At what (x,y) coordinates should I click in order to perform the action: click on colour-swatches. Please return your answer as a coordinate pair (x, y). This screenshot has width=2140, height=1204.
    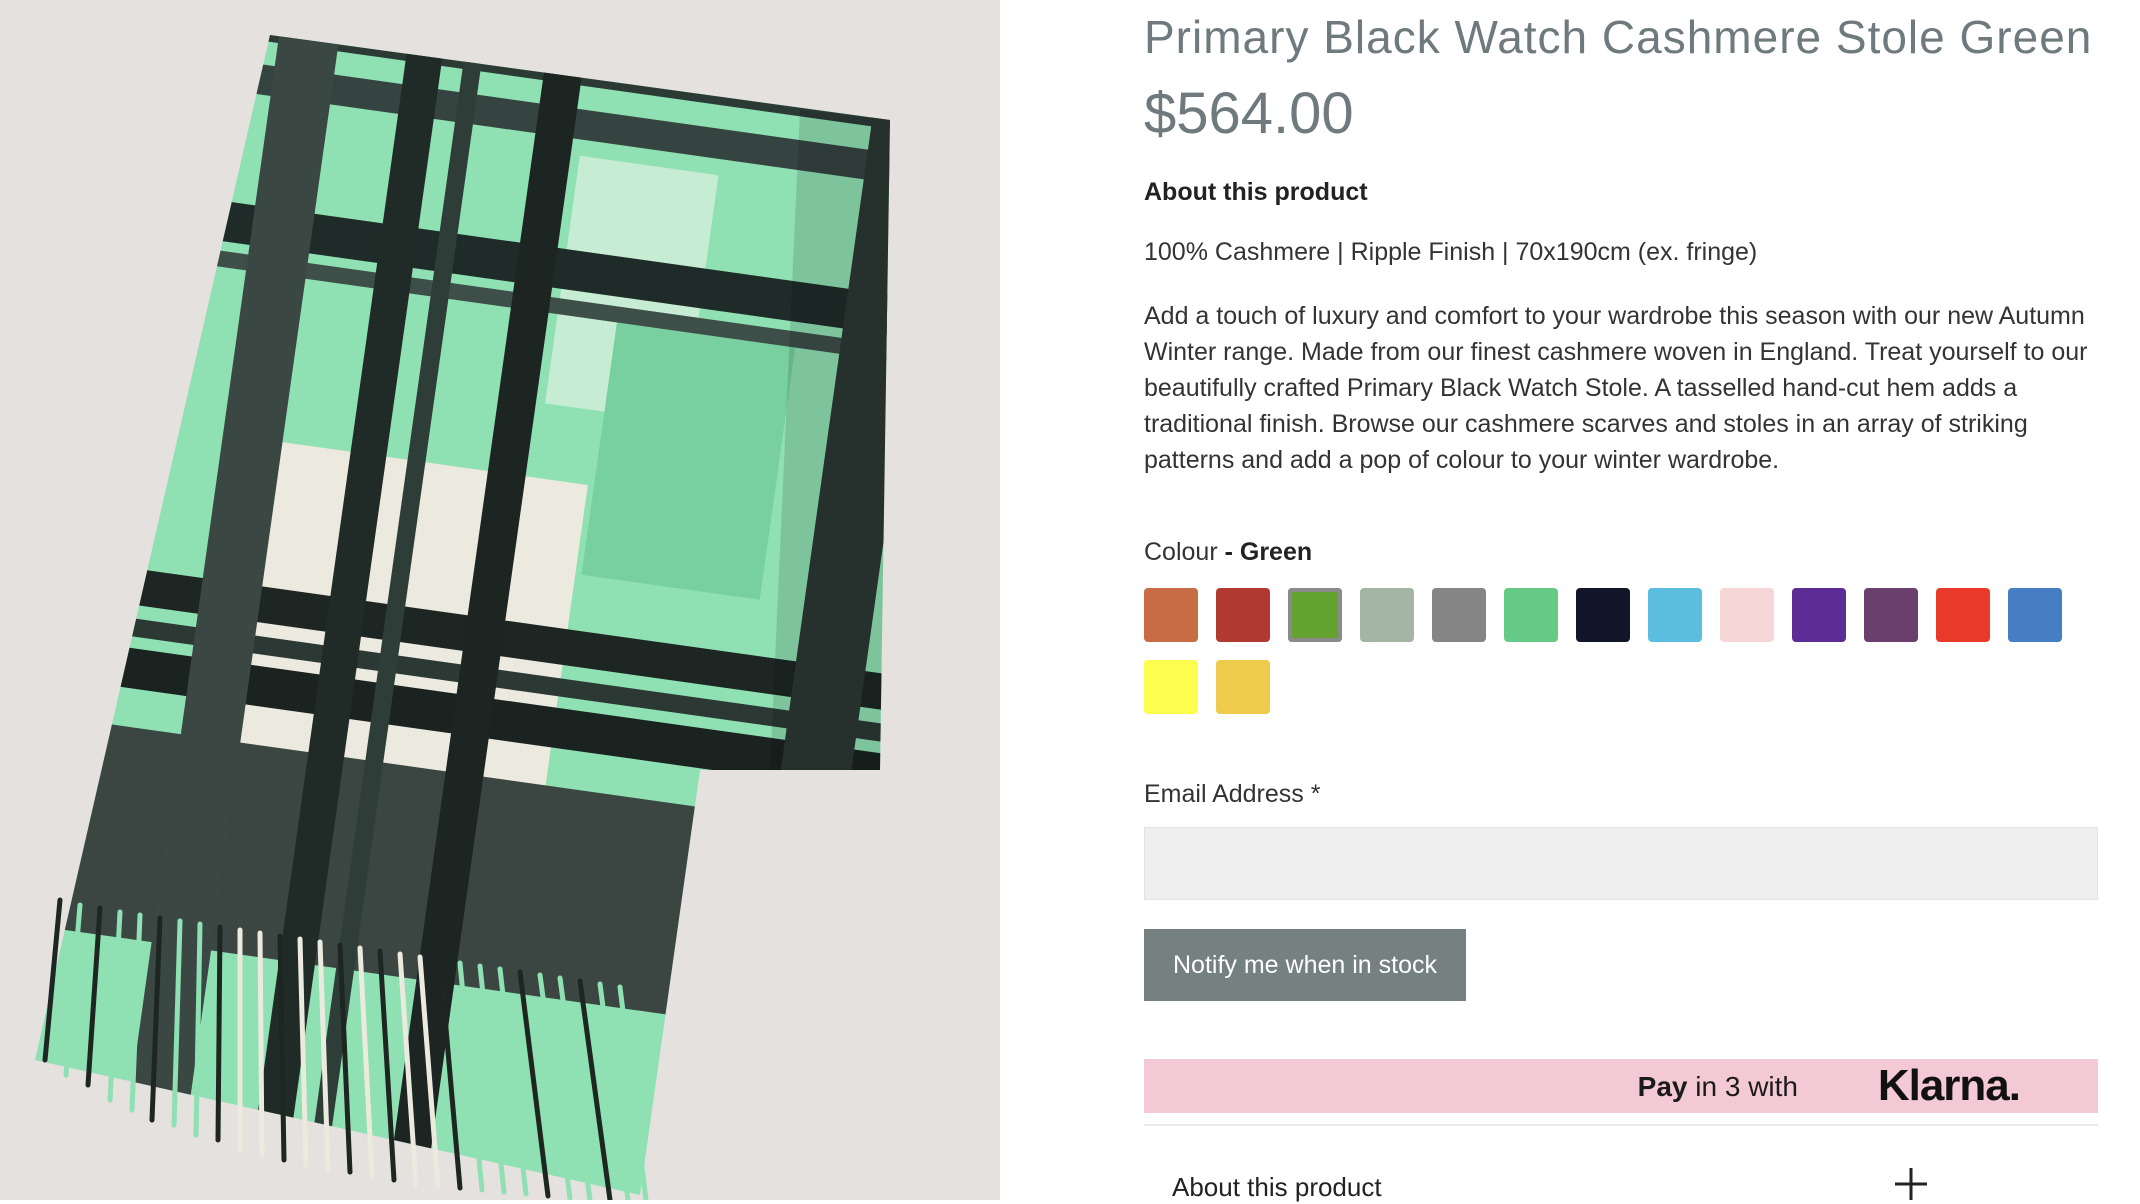
    Looking at the image, I should click on (1614, 651).